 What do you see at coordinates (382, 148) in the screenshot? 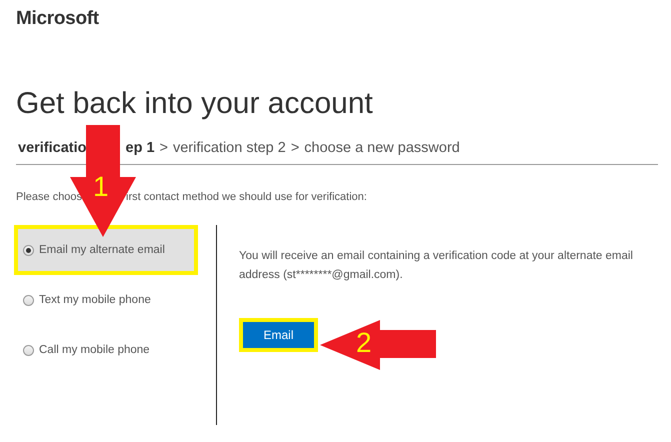
I see `breadcrumb-step: choose a new password` at bounding box center [382, 148].